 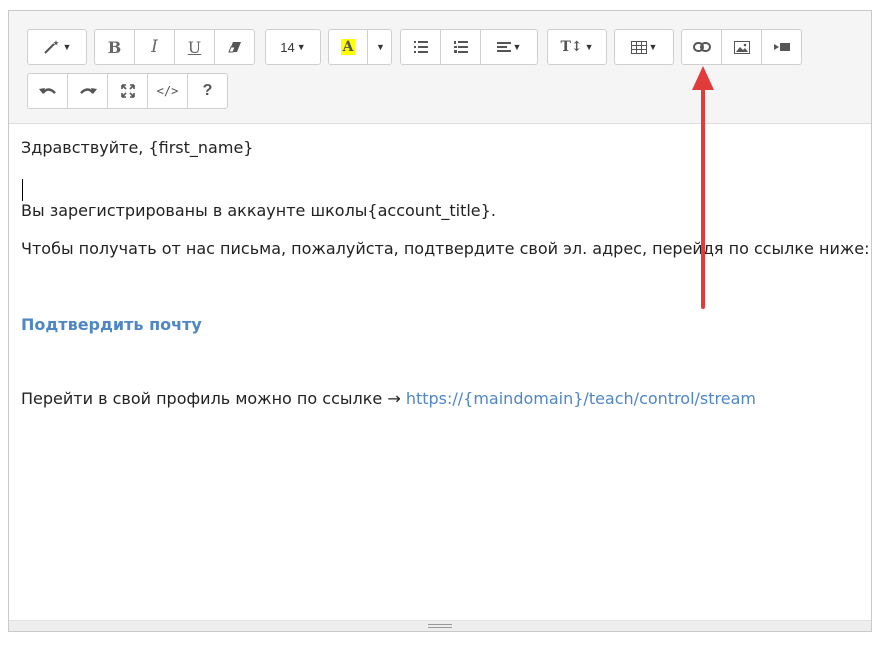 I want to click on font-style-group: B I U, so click(x=174, y=47).